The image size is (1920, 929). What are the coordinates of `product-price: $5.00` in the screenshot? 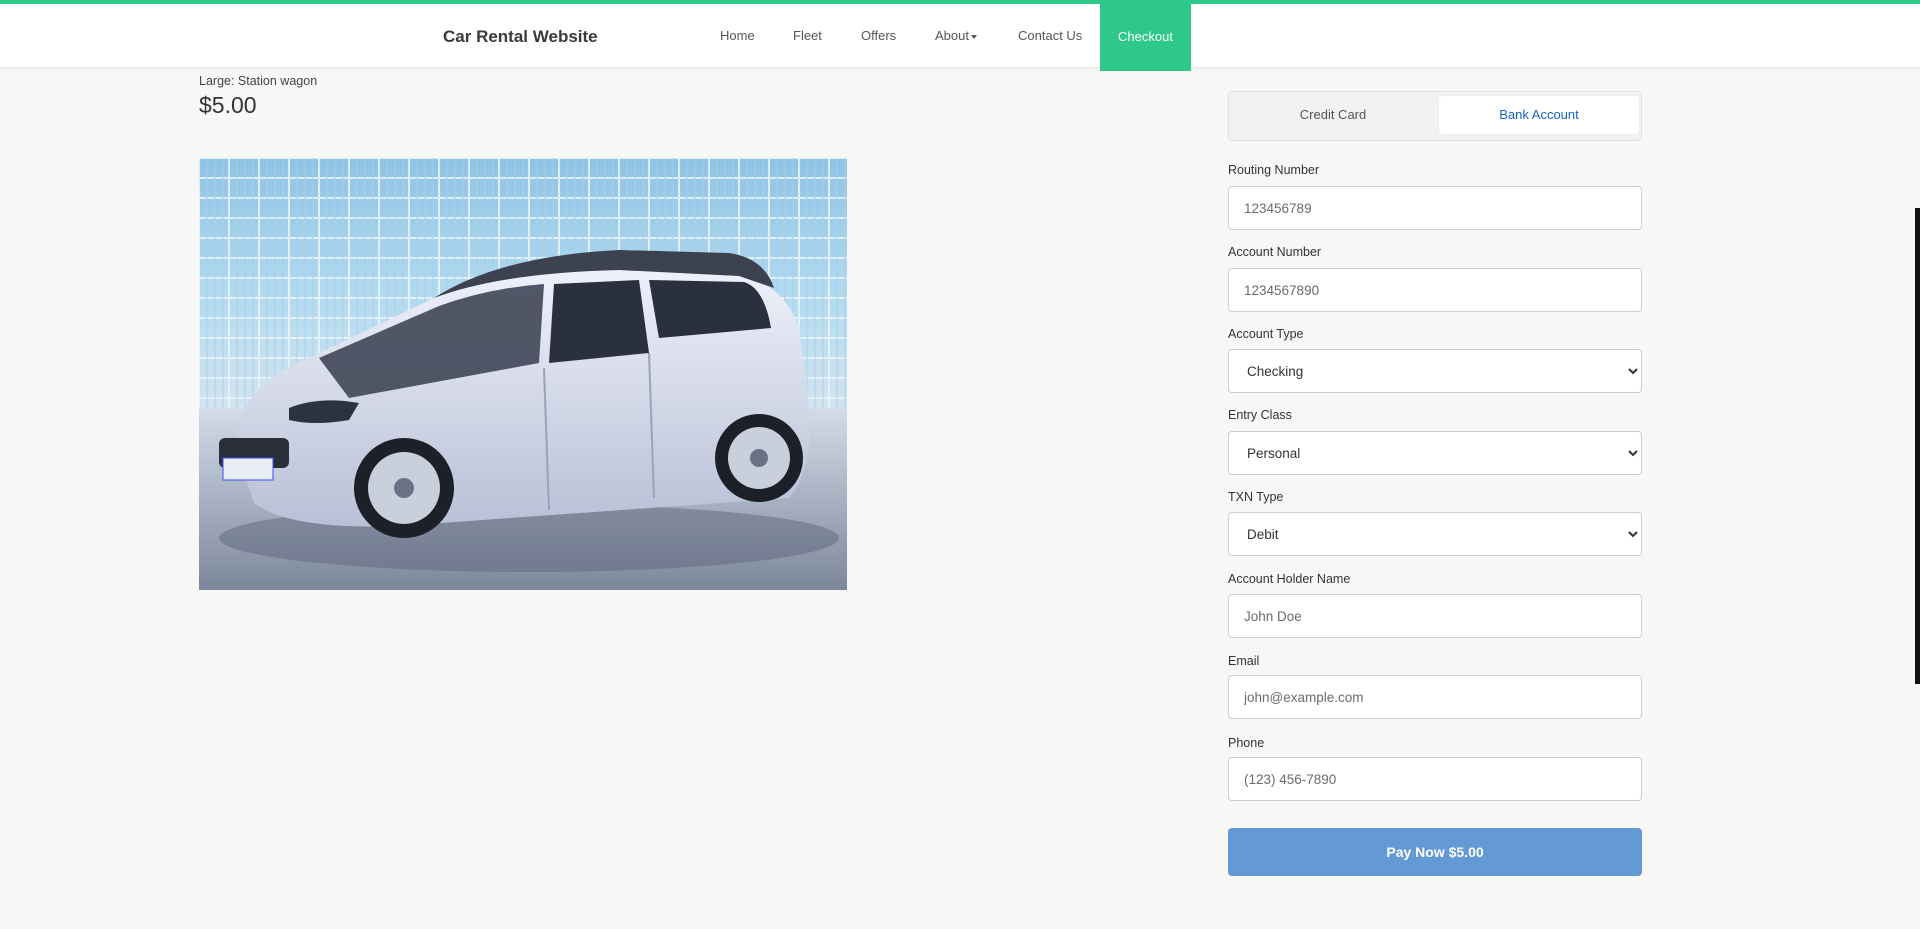 It's located at (228, 105).